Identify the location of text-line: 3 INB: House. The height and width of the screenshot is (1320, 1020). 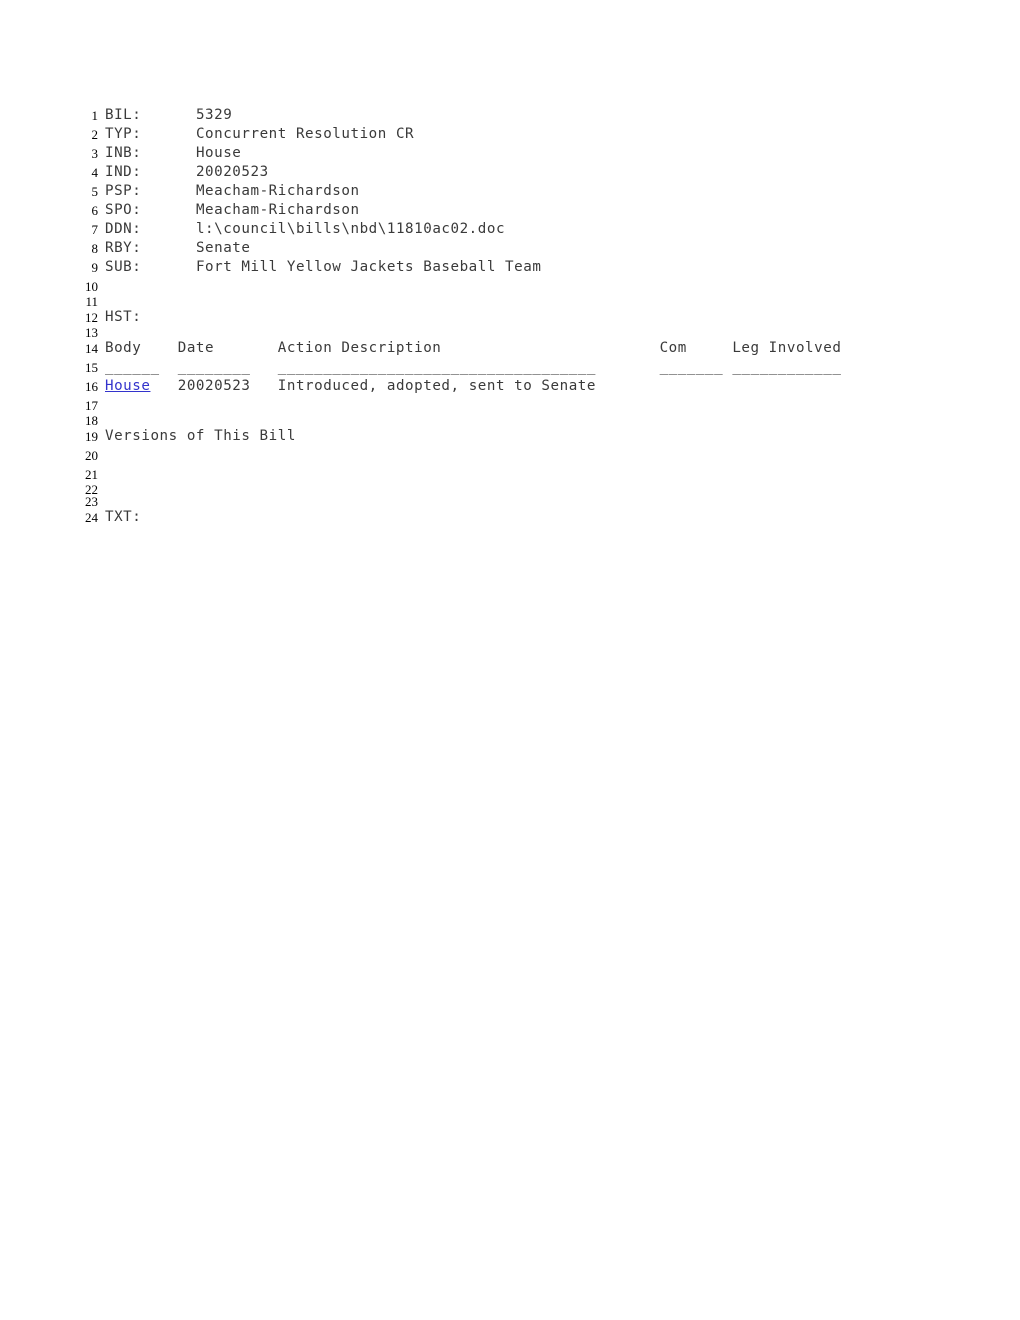
(508, 153).